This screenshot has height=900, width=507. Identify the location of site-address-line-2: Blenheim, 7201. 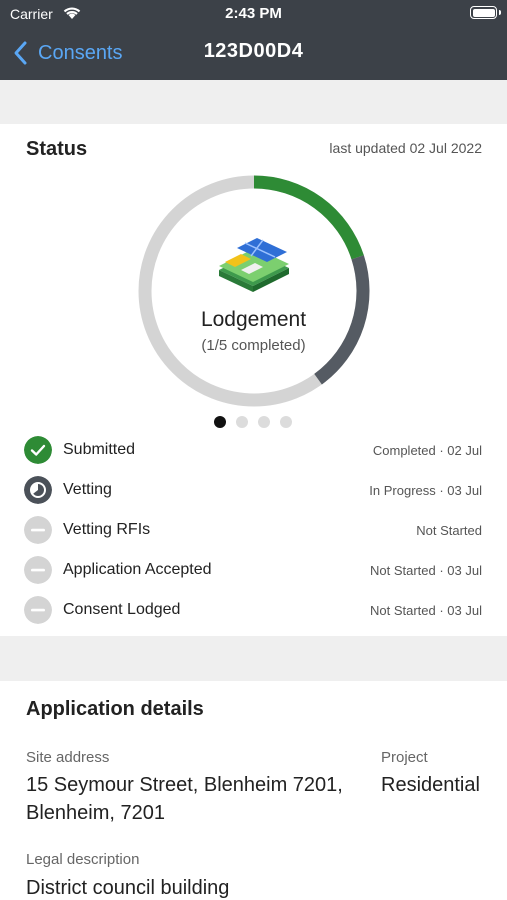
(95, 813).